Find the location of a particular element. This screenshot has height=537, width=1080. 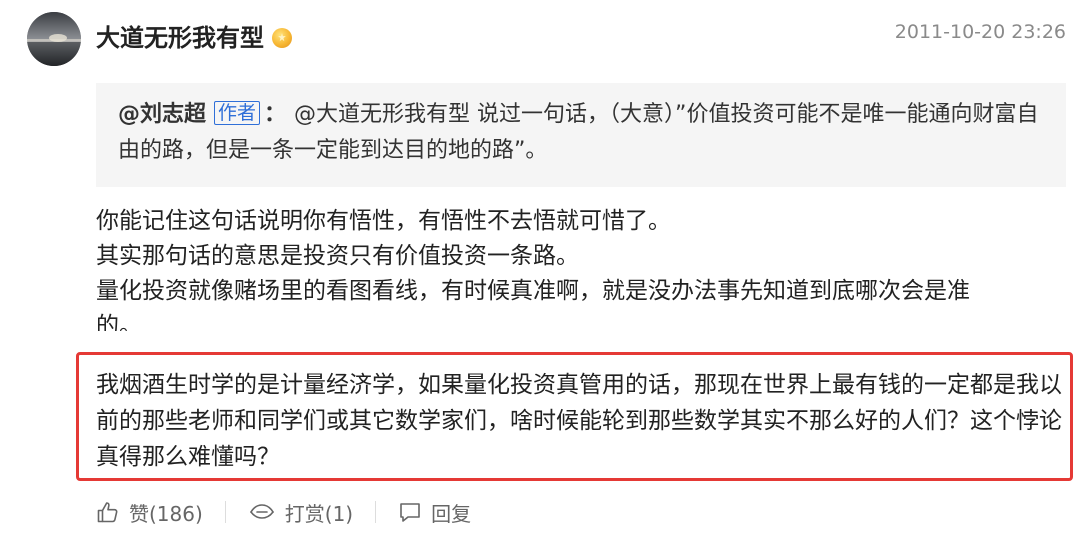

thumbs-up-icon is located at coordinates (107, 512).